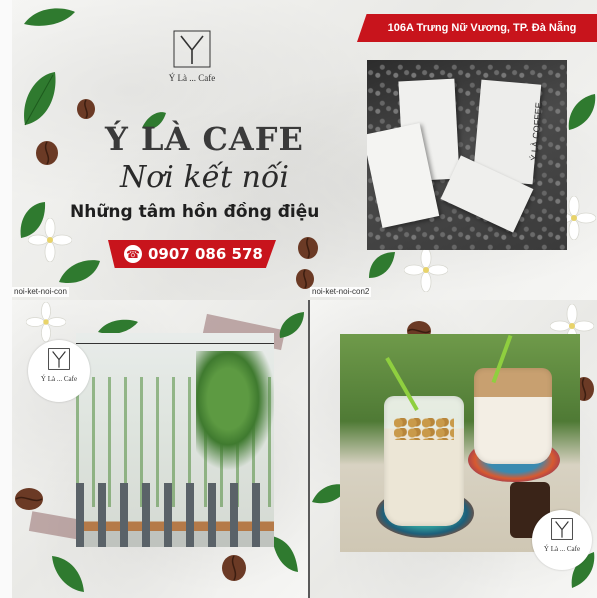 This screenshot has width=597, height=598. I want to click on file-label-right: noi-ket-noi-con2, so click(341, 292).